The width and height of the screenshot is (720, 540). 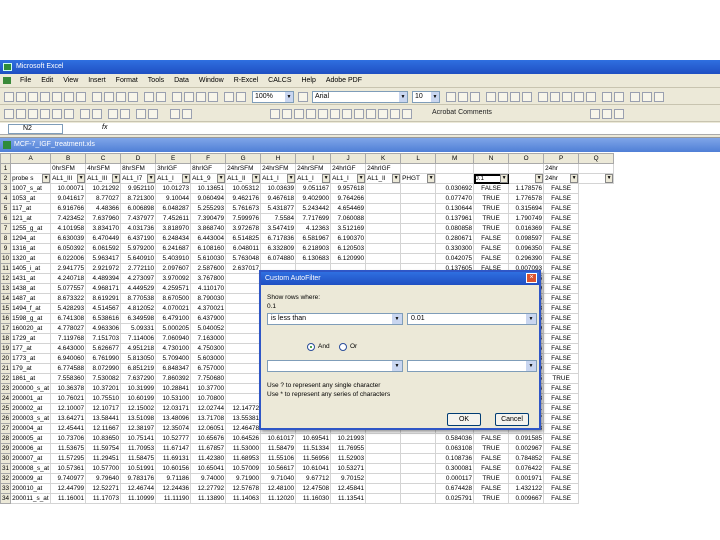 I want to click on sort-desc-icon, so click(x=213, y=97).